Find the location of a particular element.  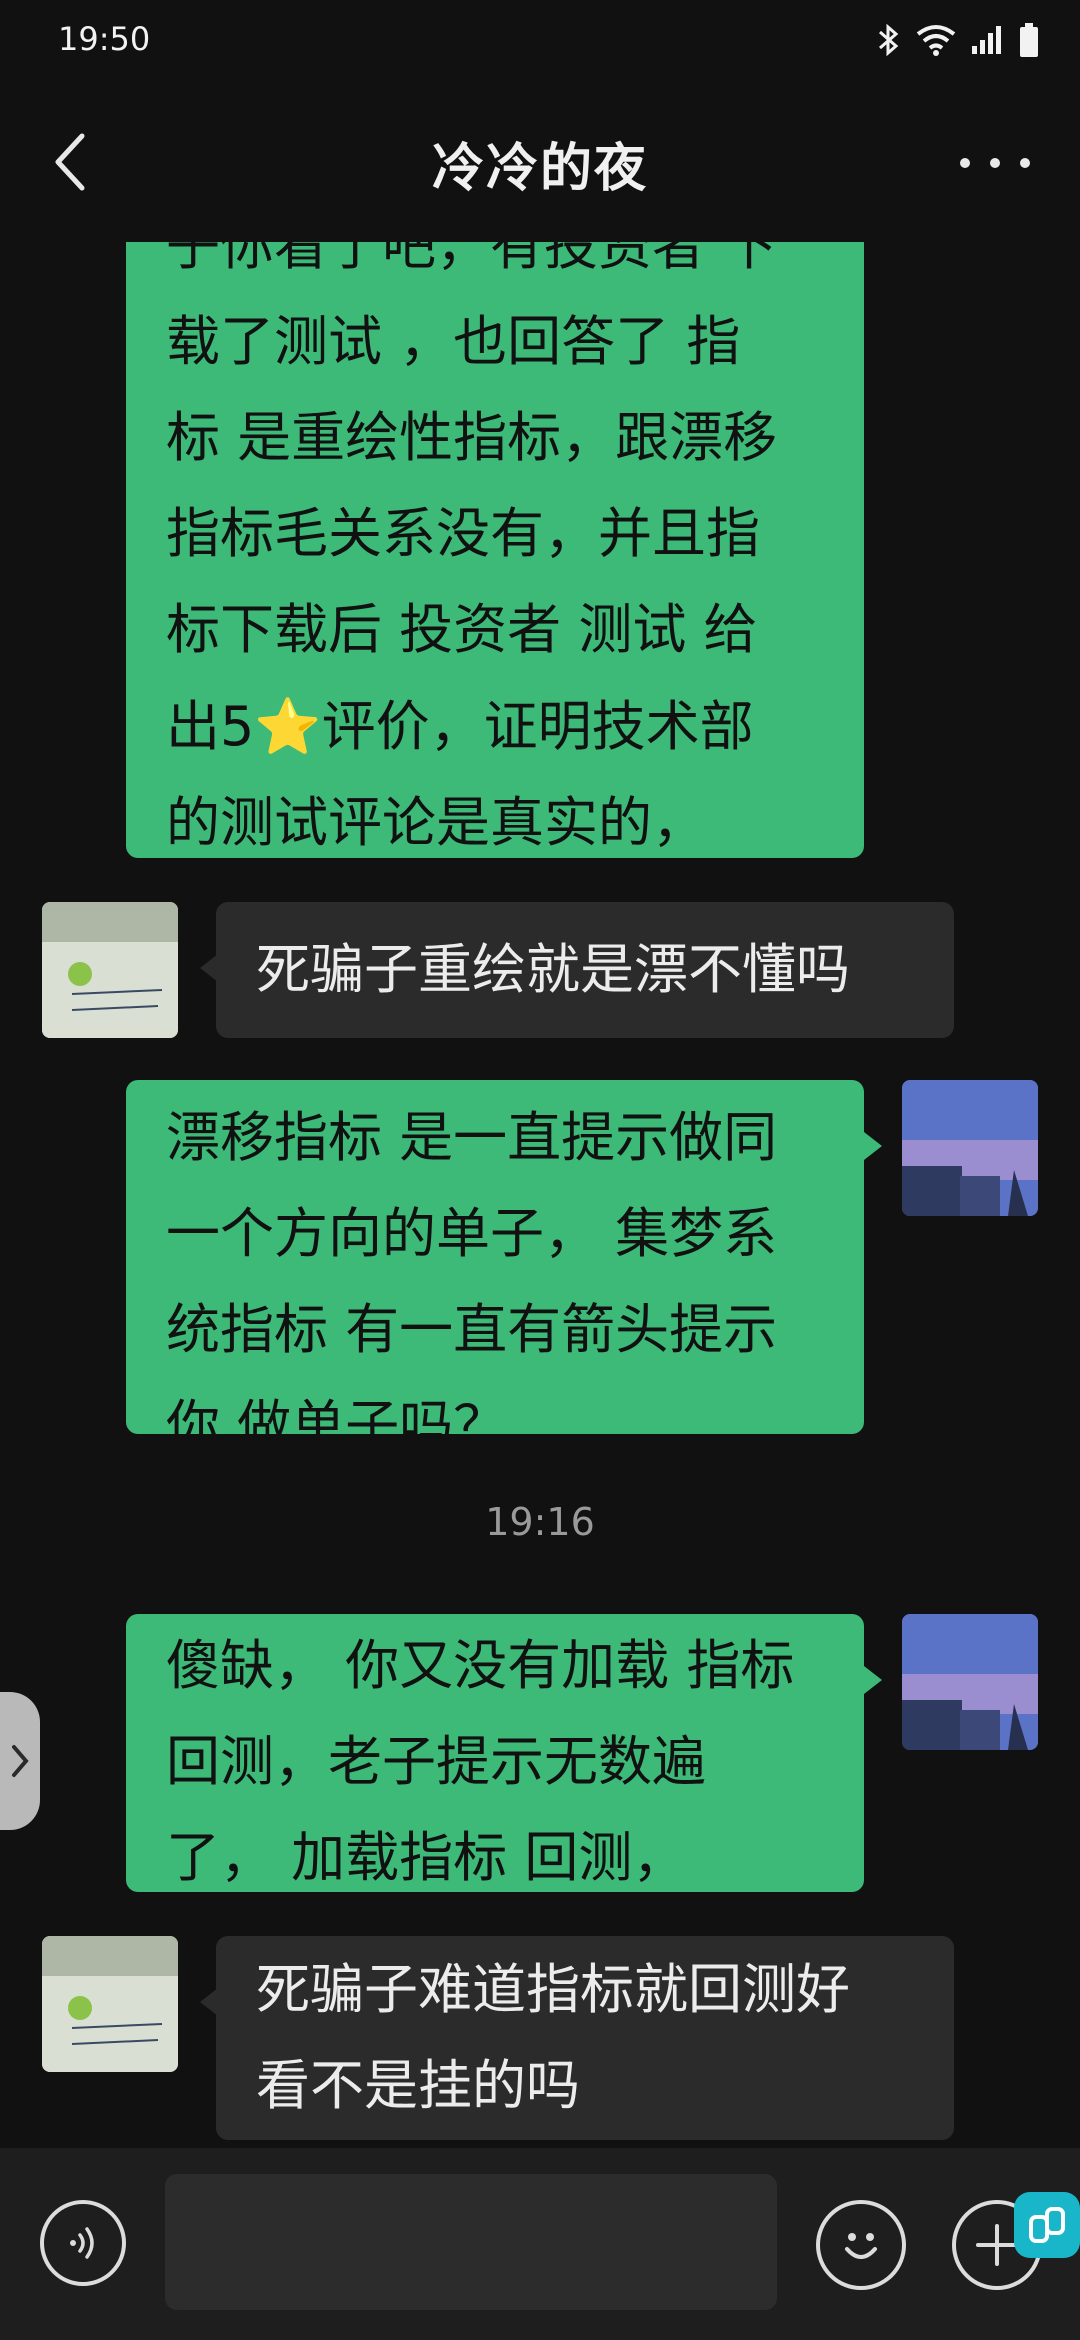

message-line-part: 出5 is located at coordinates (210, 726).